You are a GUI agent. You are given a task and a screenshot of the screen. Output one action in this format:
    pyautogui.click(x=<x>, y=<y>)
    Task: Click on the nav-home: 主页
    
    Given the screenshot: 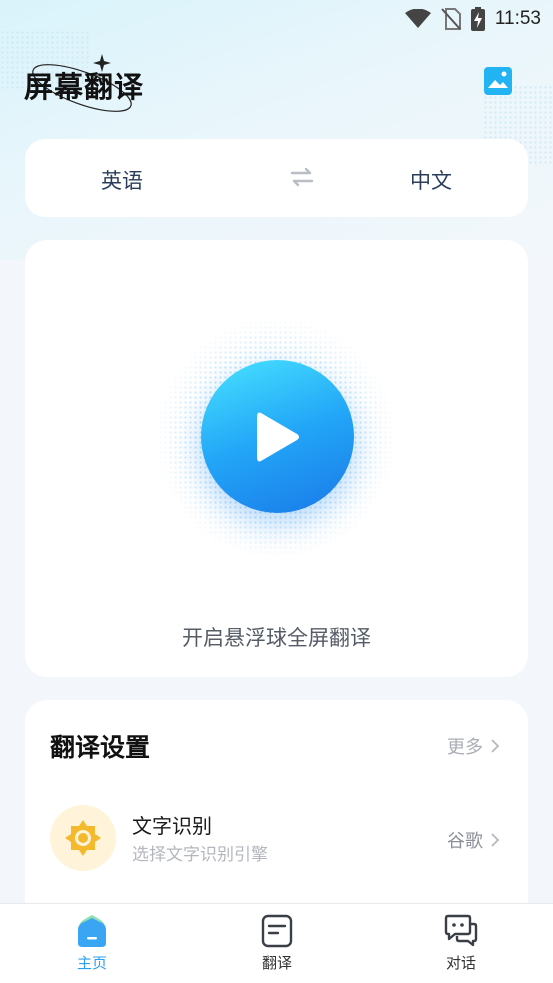 What is the action you would take?
    pyautogui.click(x=92, y=943)
    